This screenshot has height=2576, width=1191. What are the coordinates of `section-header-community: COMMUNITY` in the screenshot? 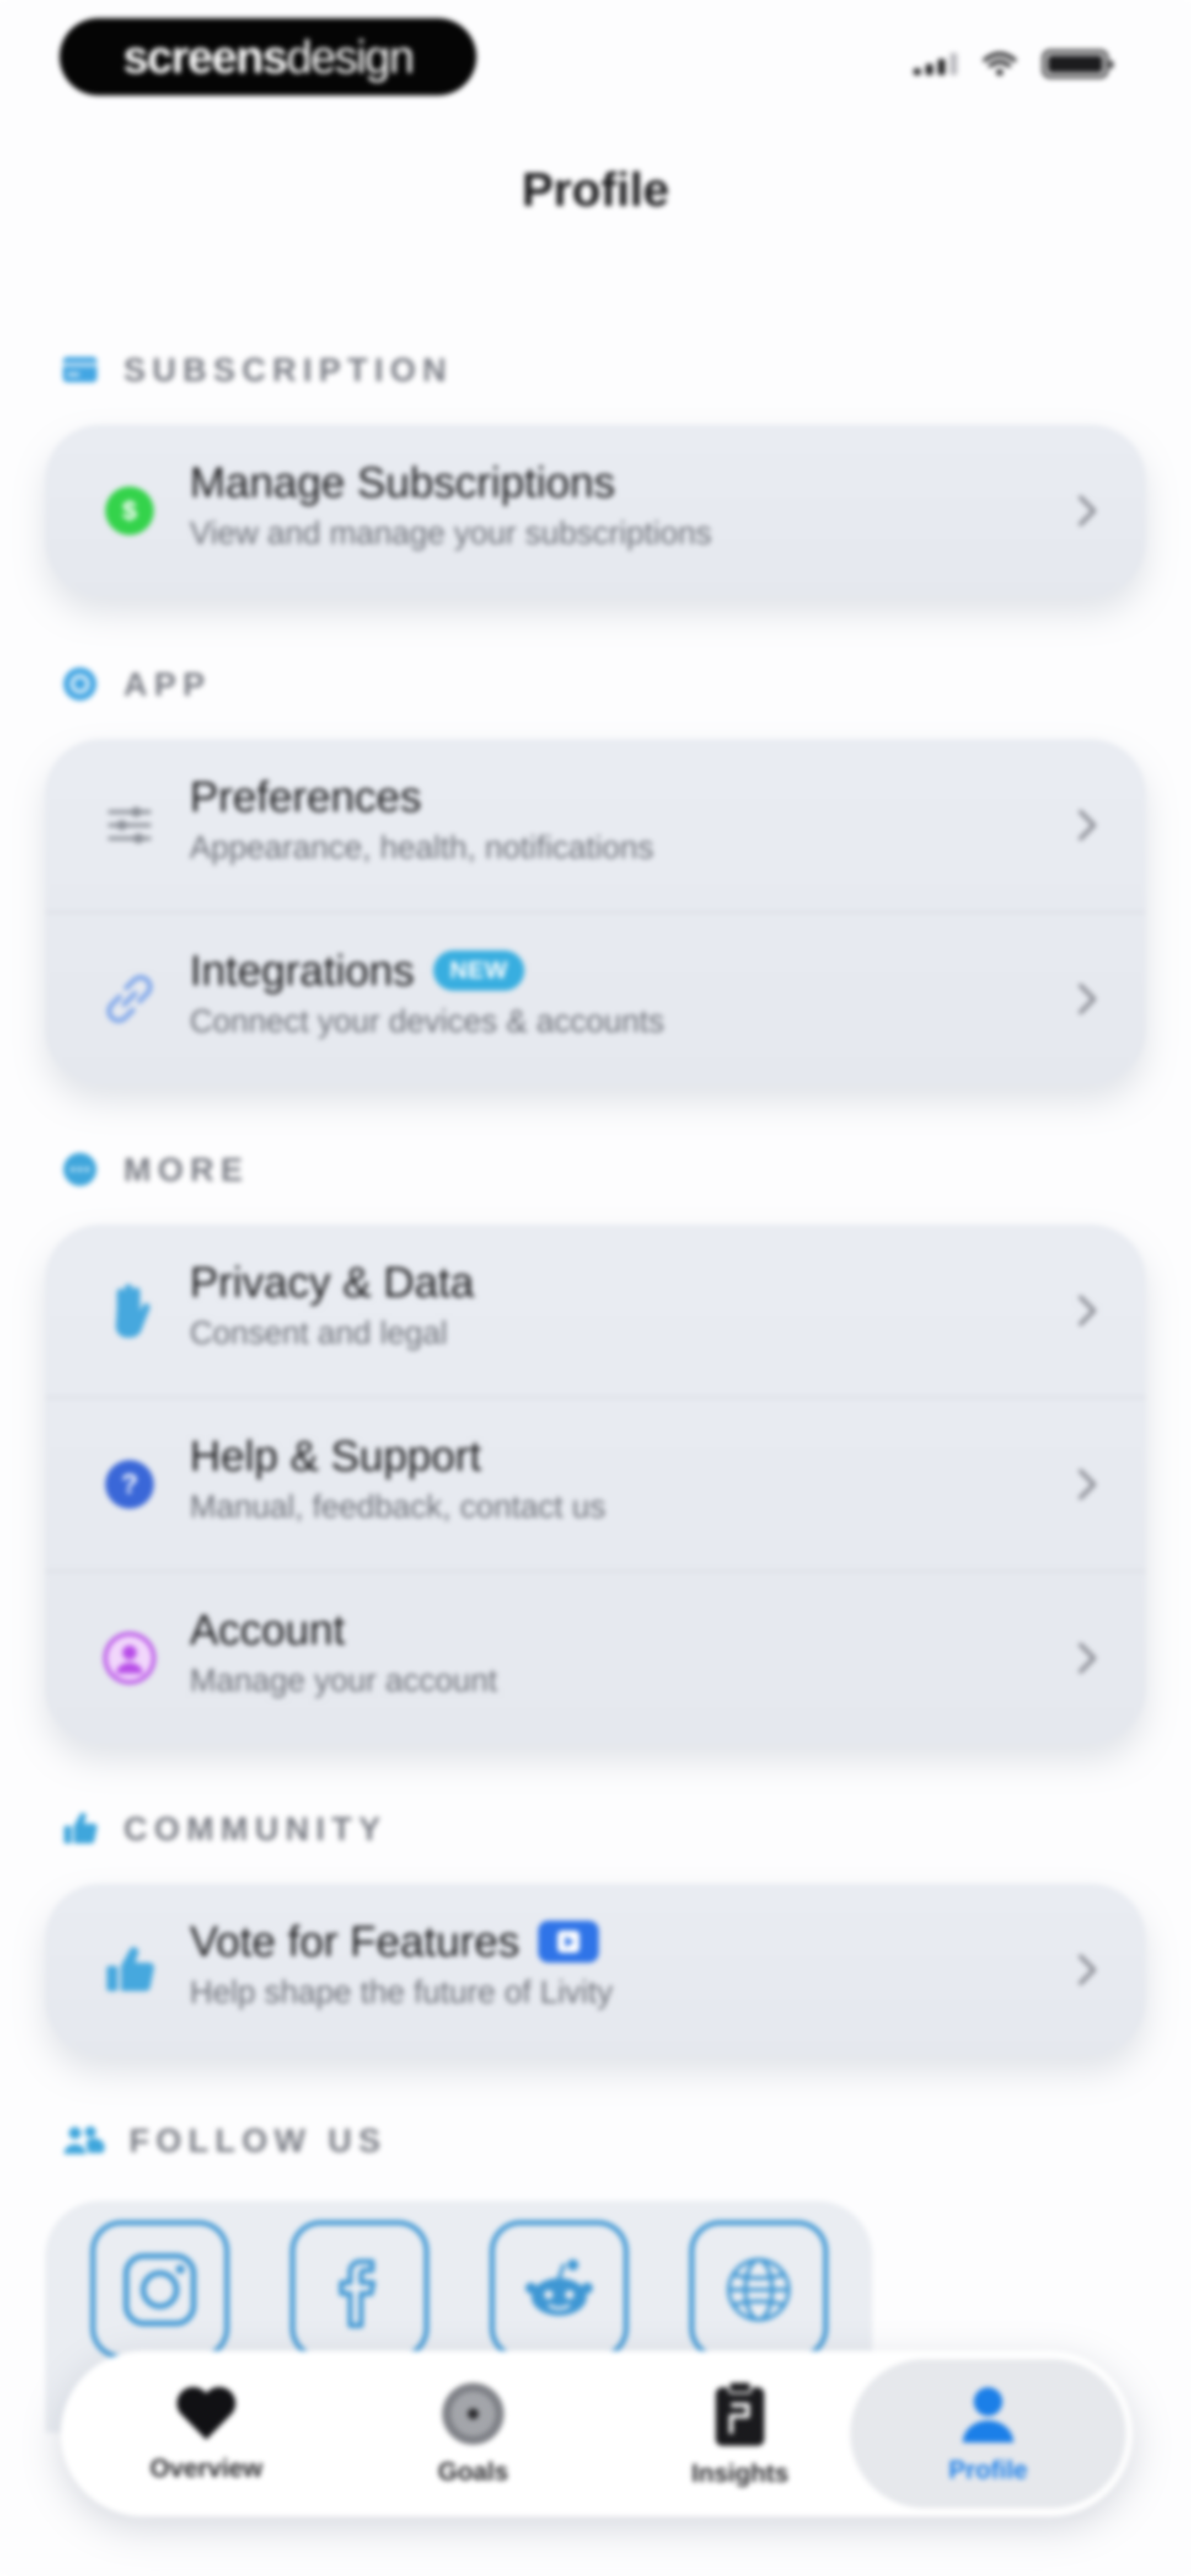 It's located at (224, 1828).